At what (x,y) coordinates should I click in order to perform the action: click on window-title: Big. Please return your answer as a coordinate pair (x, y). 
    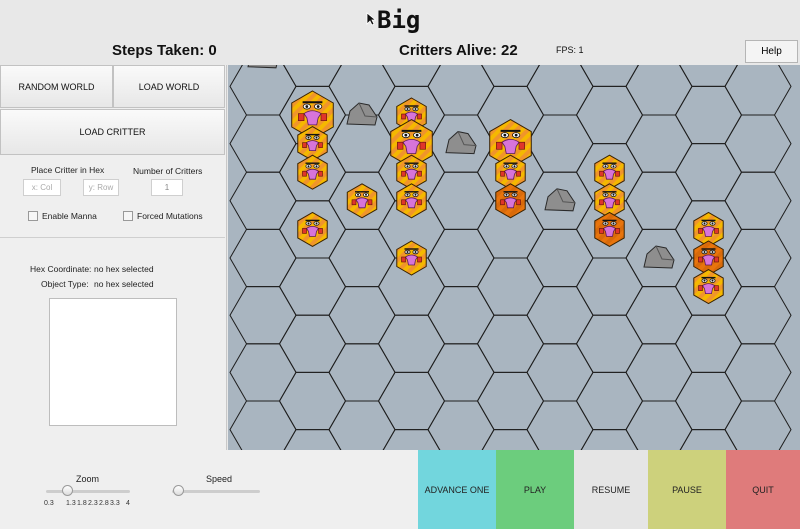
    Looking at the image, I should click on (399, 20).